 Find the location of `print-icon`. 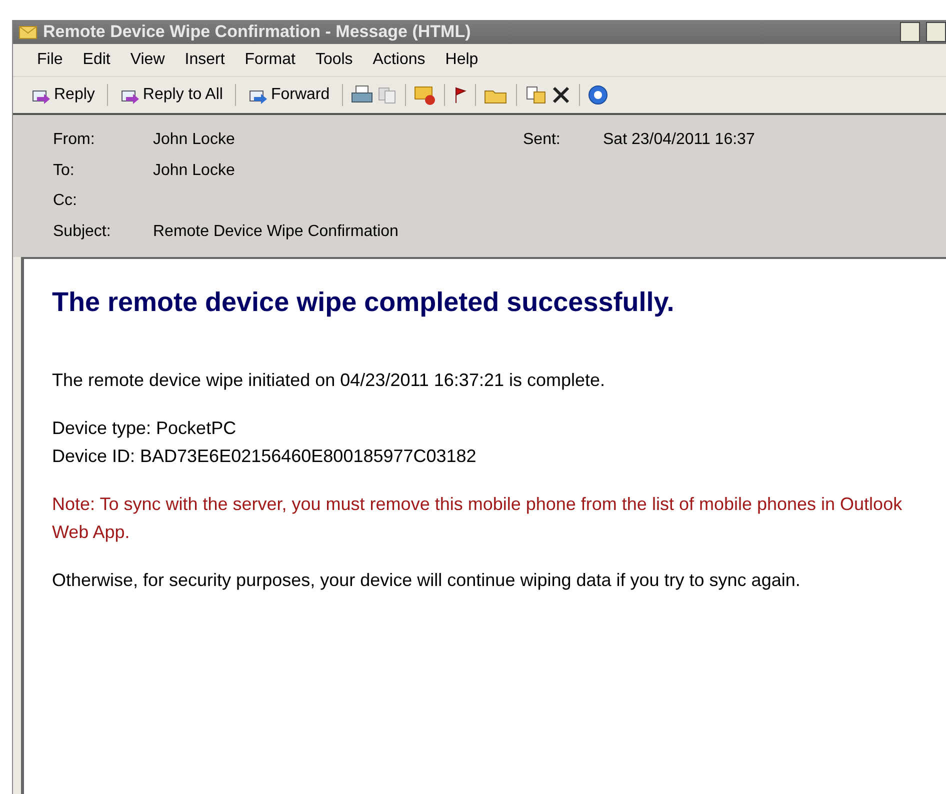

print-icon is located at coordinates (361, 95).